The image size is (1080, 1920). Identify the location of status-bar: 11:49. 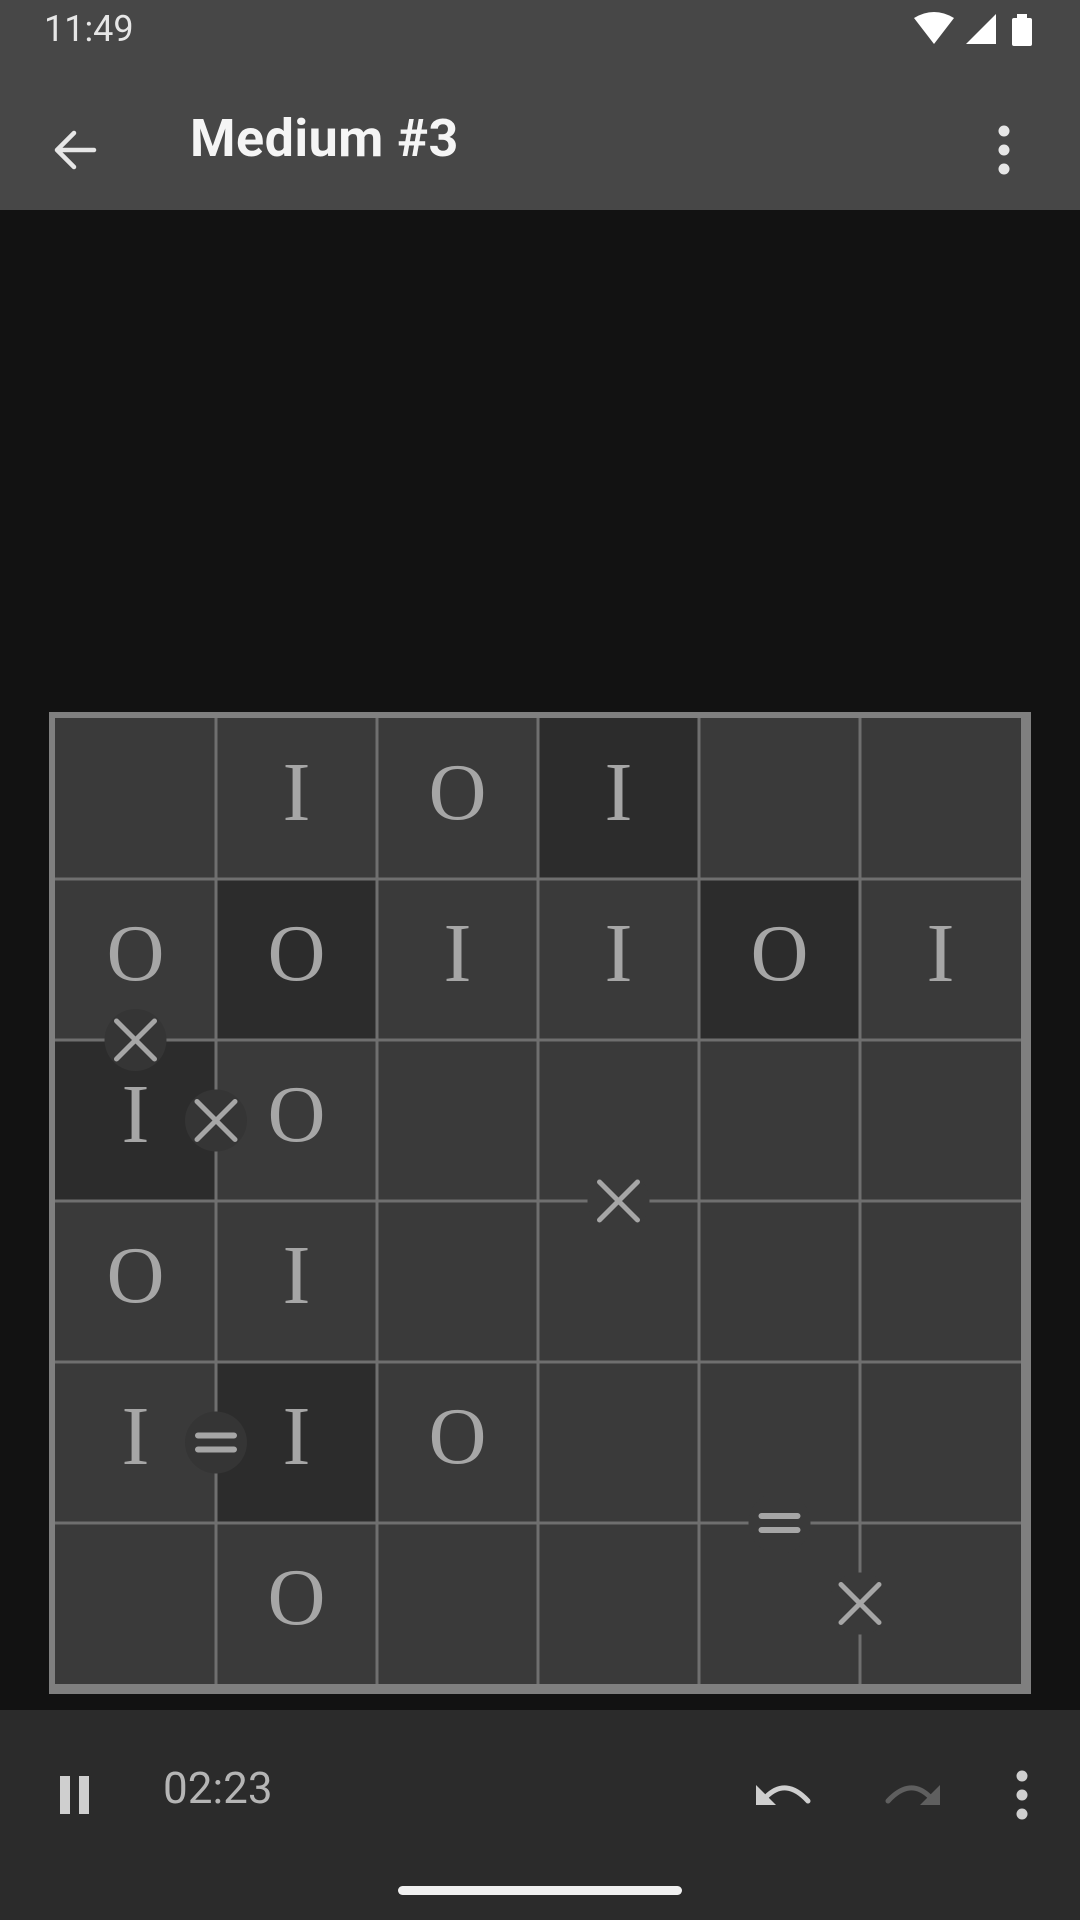
(540, 30).